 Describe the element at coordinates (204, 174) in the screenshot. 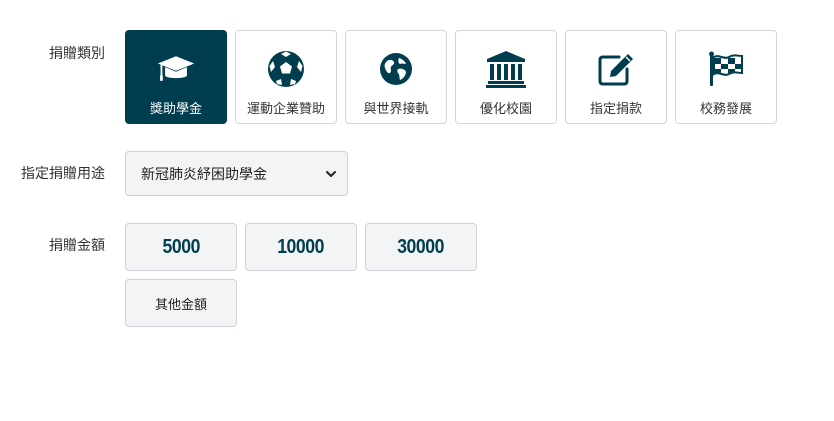

I see `purpose-selected-value: 新冠肺炎紓困助學金` at that location.